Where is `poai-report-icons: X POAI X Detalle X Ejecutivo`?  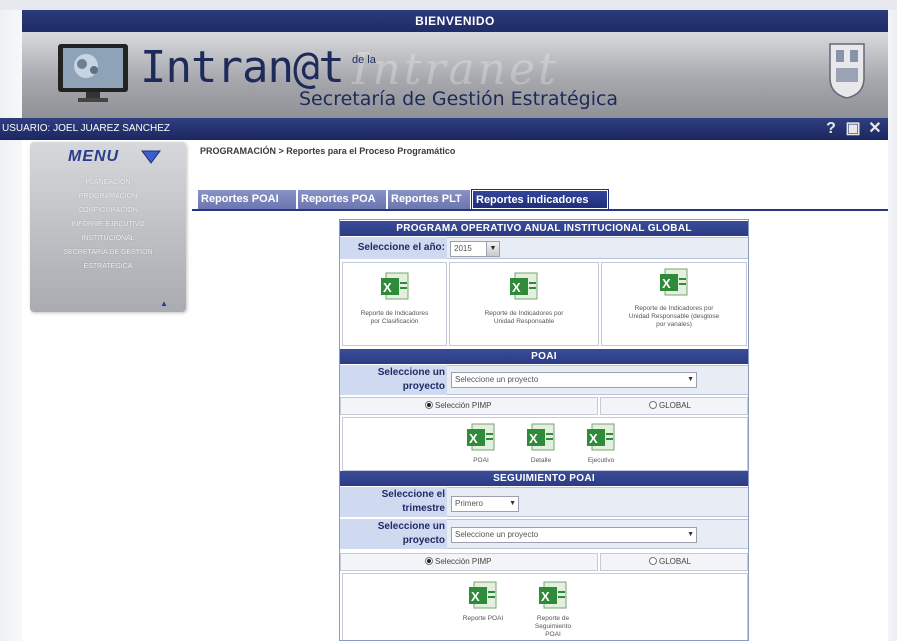 poai-report-icons: X POAI X Detalle X Ejecutivo is located at coordinates (541, 443).